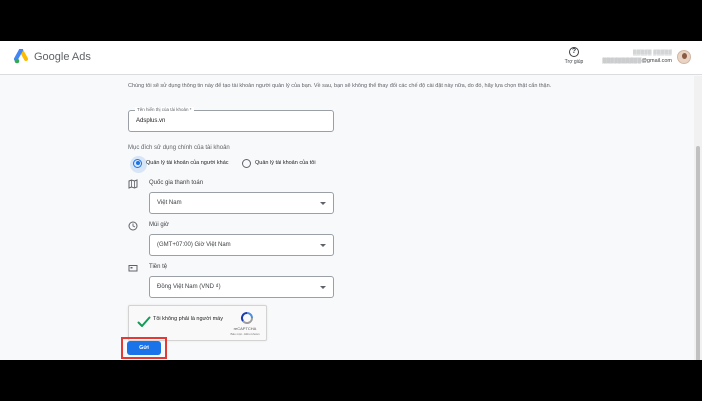 The image size is (702, 401). What do you see at coordinates (285, 163) in the screenshot?
I see `radio-manage-own-label: Quản lý tài khoản của tôi` at bounding box center [285, 163].